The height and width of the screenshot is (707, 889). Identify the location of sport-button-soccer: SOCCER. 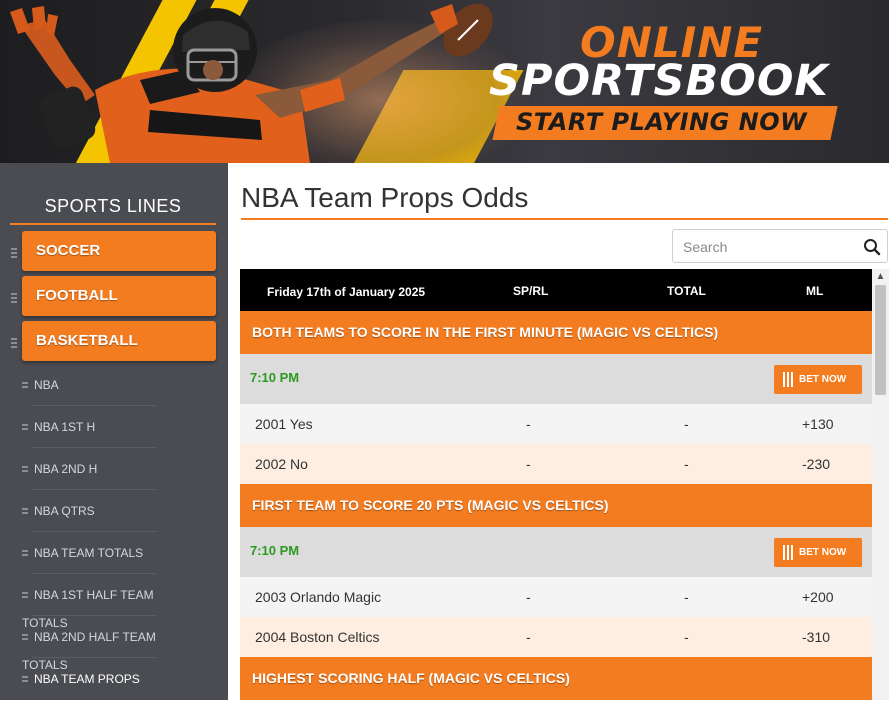
(119, 251).